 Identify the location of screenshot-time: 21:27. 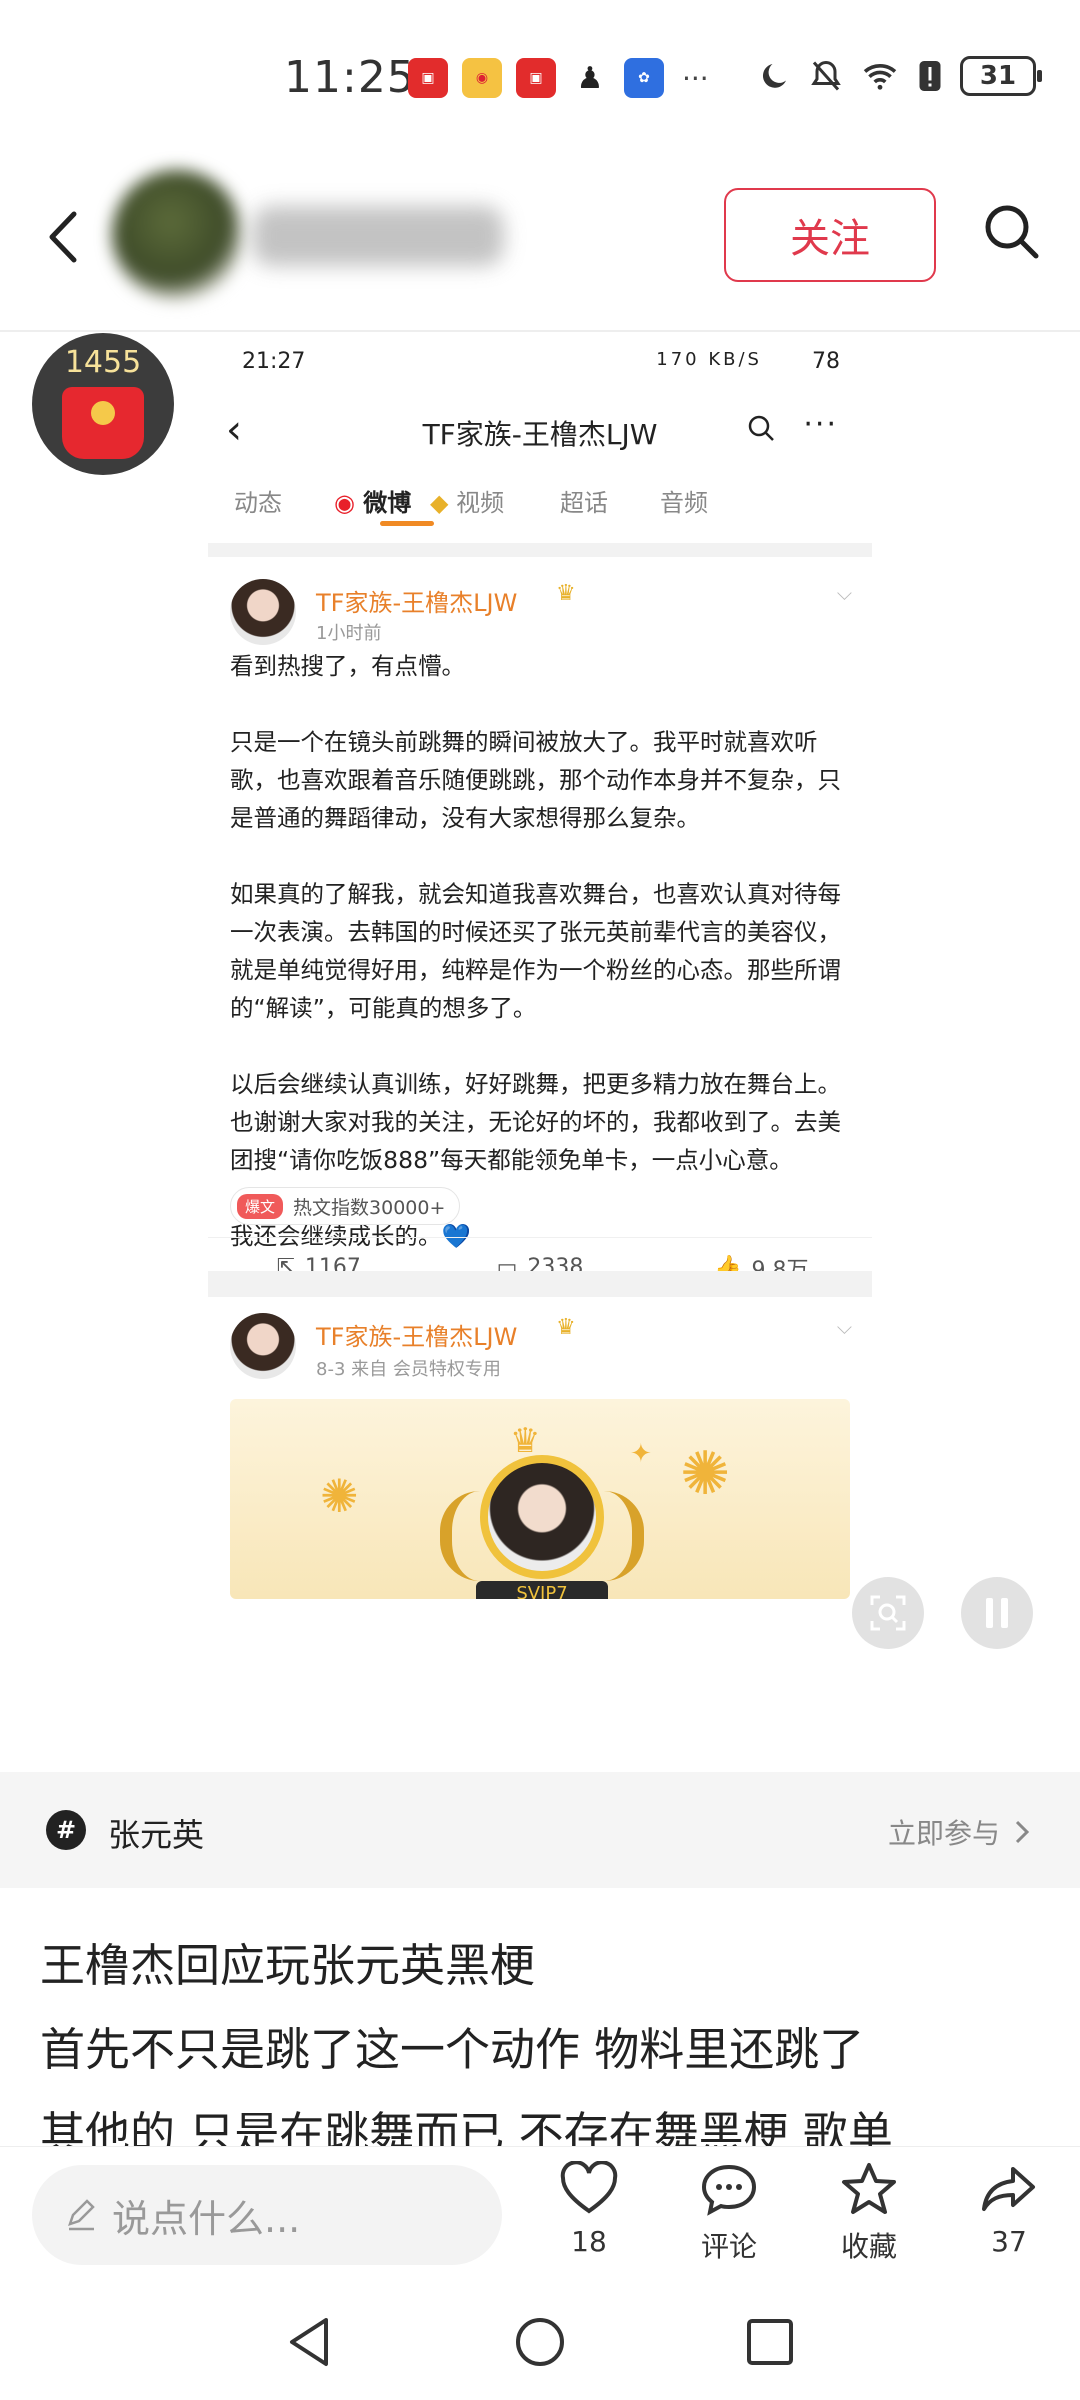
(274, 361).